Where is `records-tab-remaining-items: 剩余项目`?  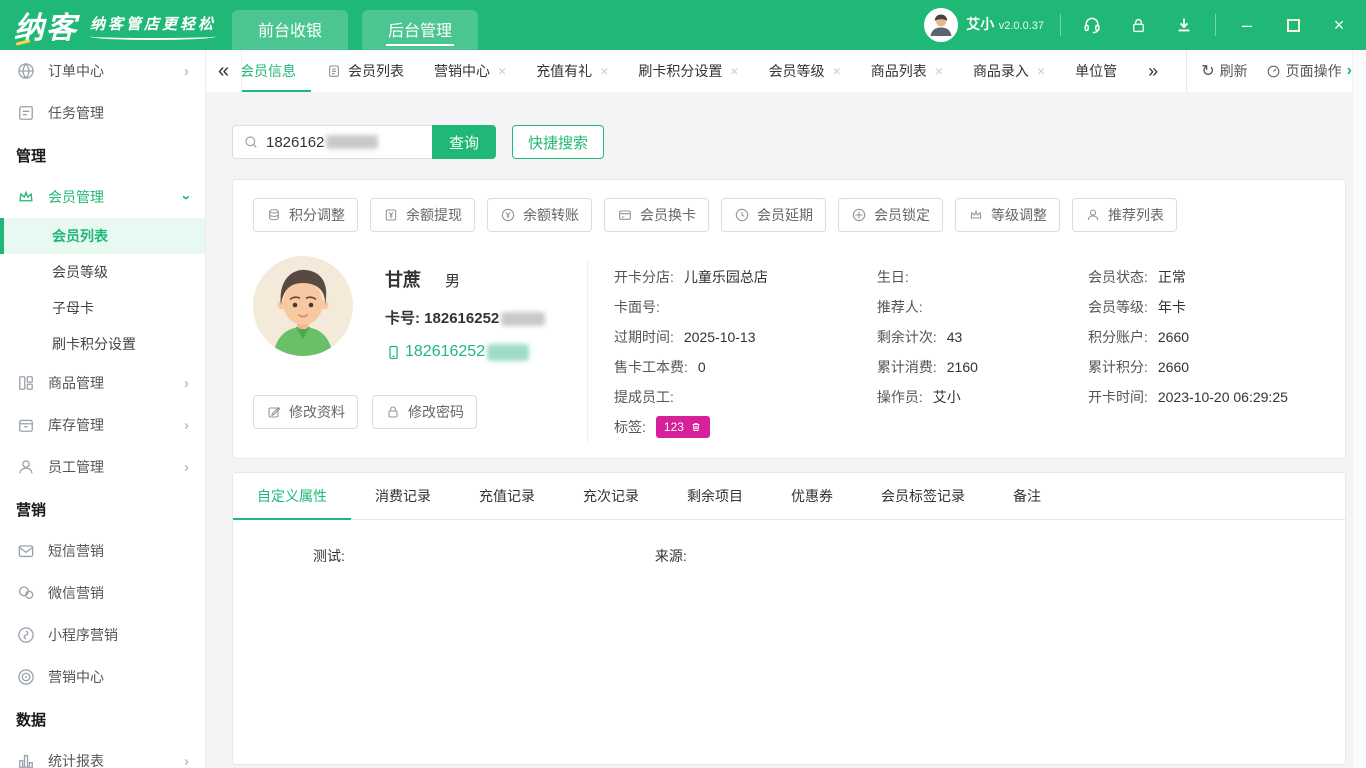 records-tab-remaining-items: 剩余项目 is located at coordinates (715, 496).